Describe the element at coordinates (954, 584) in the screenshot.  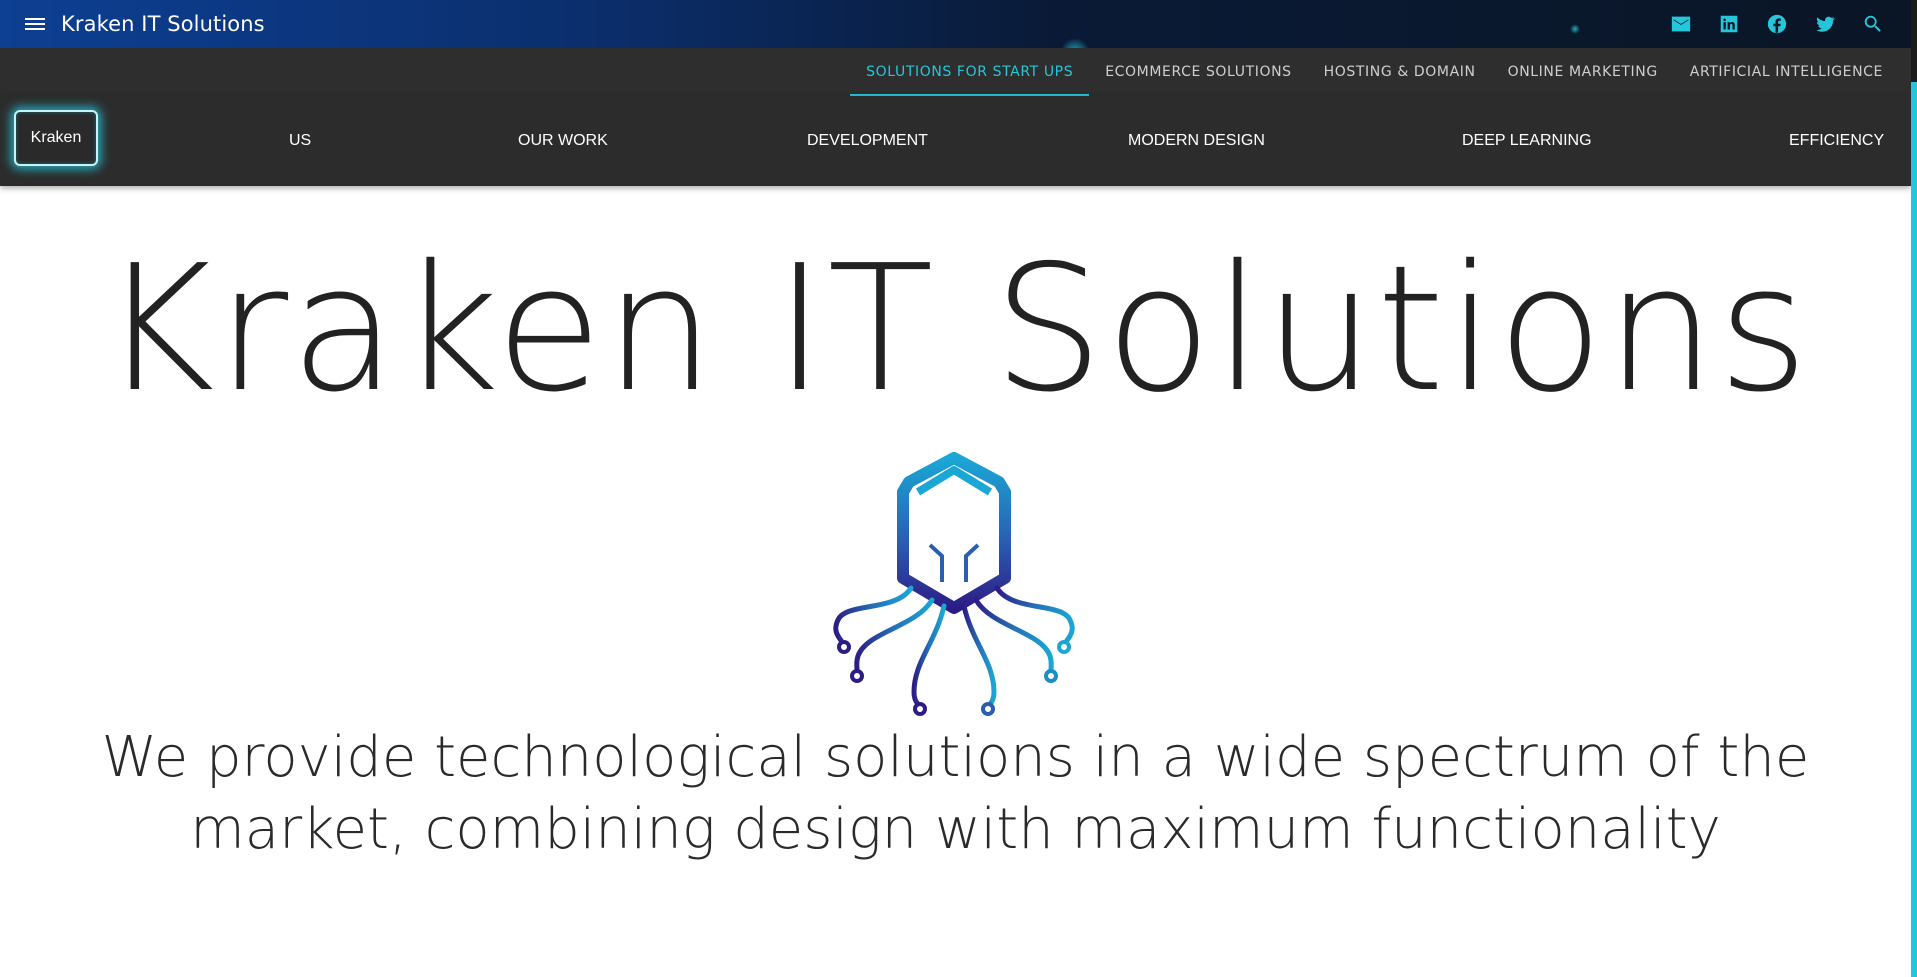
I see `kraken-logo-icon` at that location.